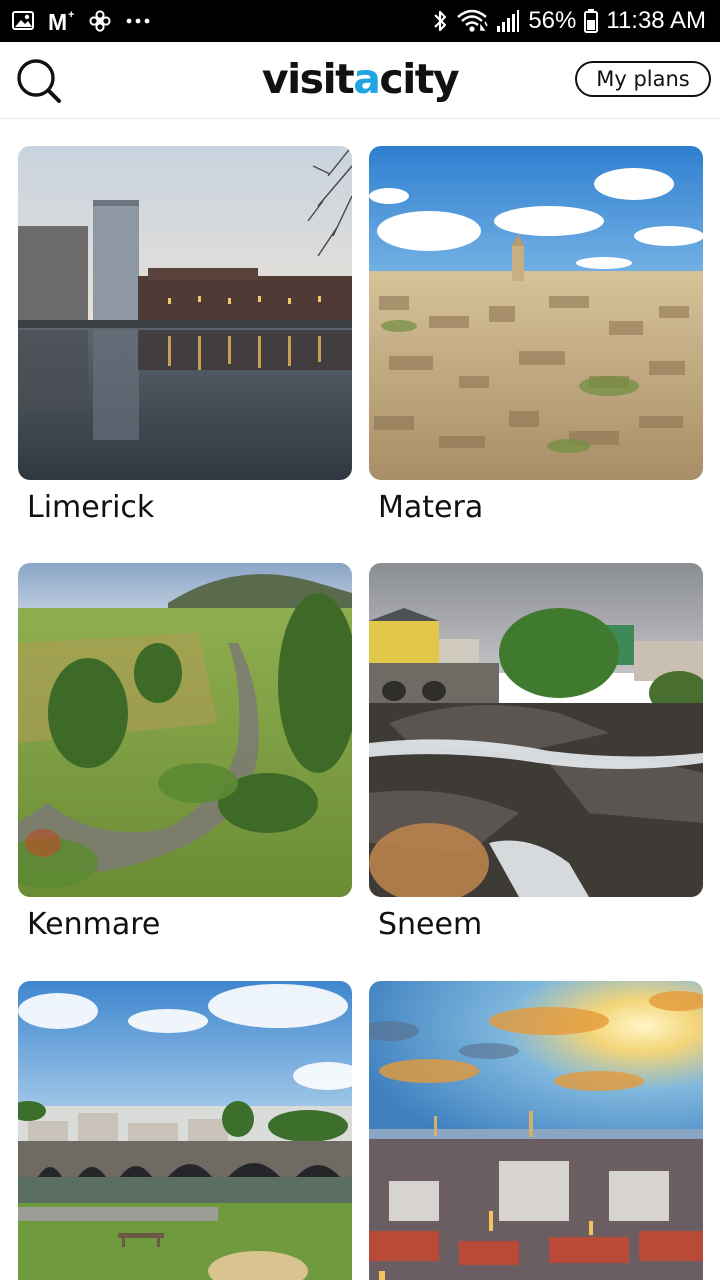 The image size is (720, 1280). Describe the element at coordinates (367, 79) in the screenshot. I see `logo-text-accent: a` at that location.